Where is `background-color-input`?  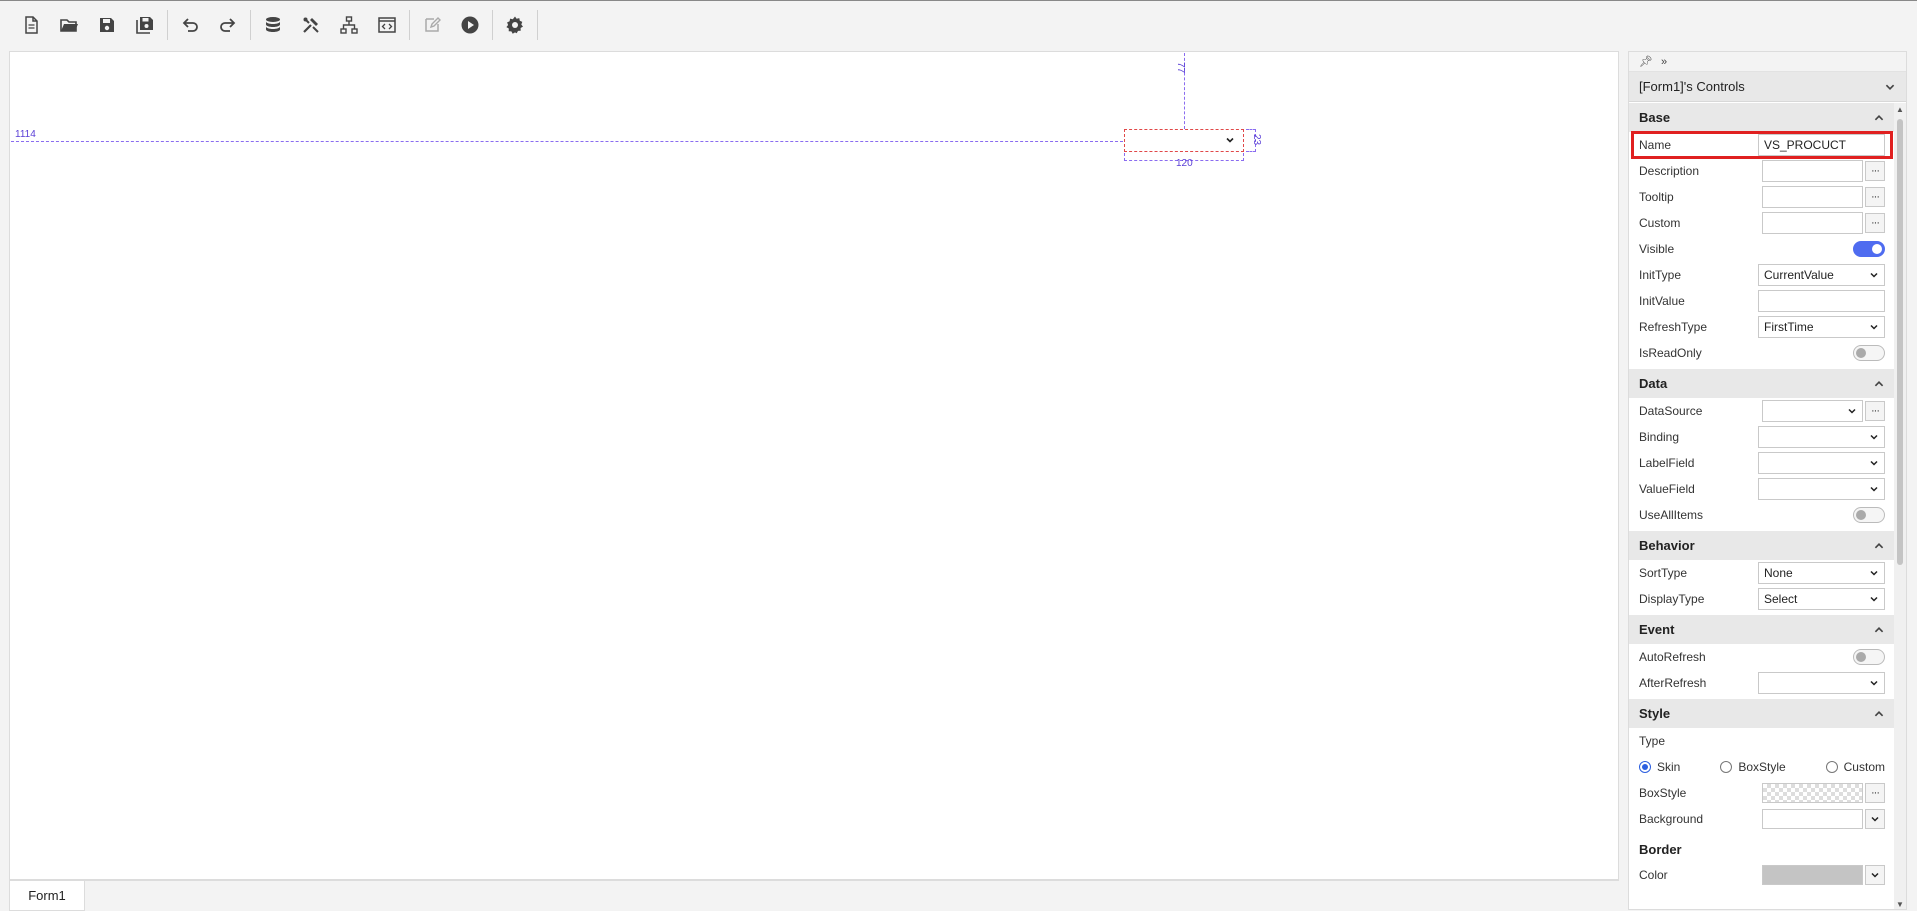
background-color-input is located at coordinates (1812, 819).